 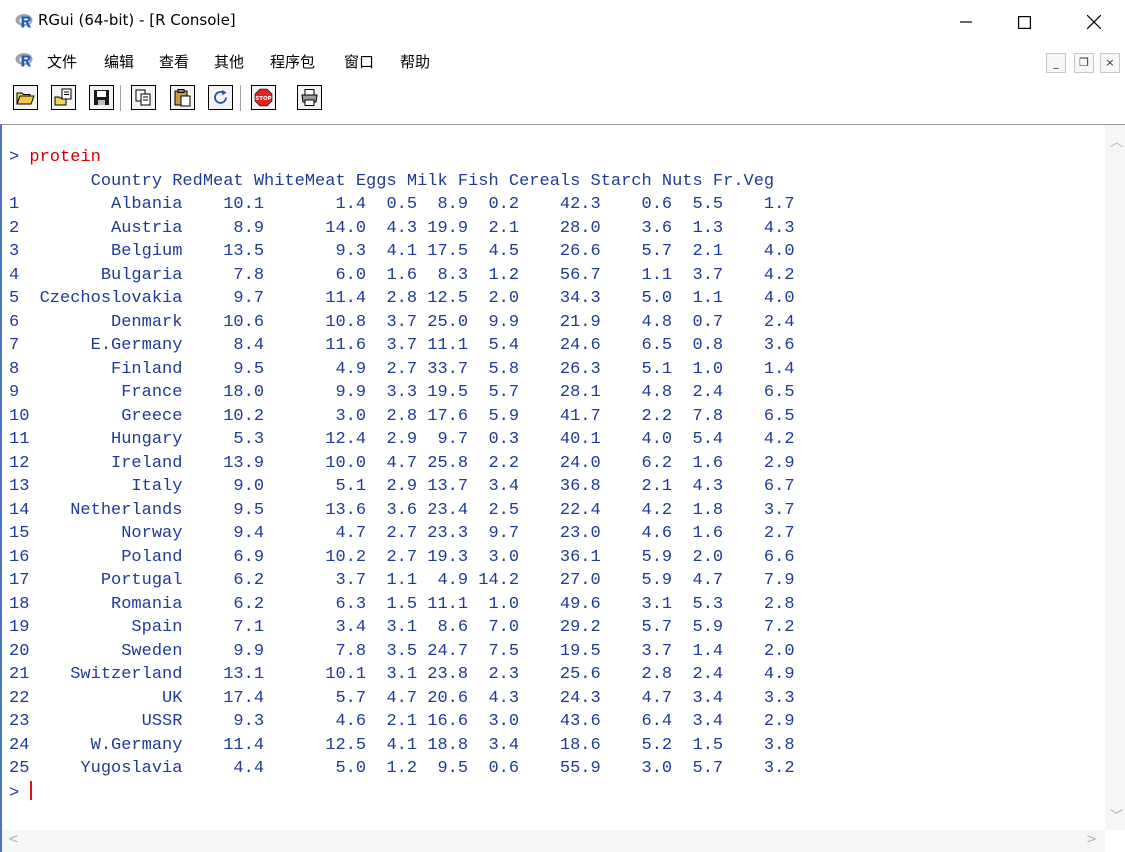 I want to click on copy-paste-button, so click(x=220, y=97).